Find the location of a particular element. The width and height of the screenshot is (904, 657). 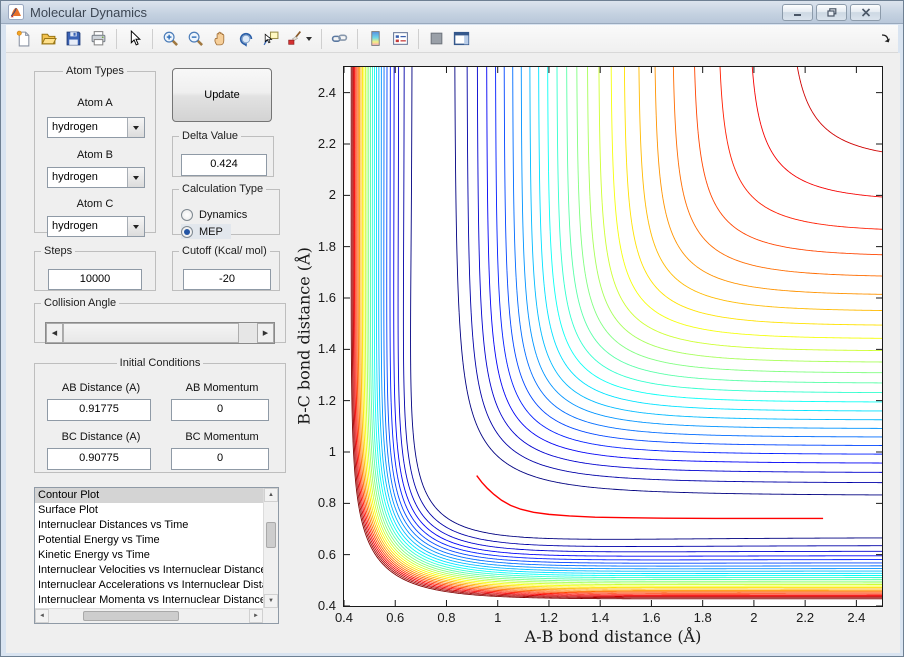

delta-value-title: Delta Value is located at coordinates (210, 136).